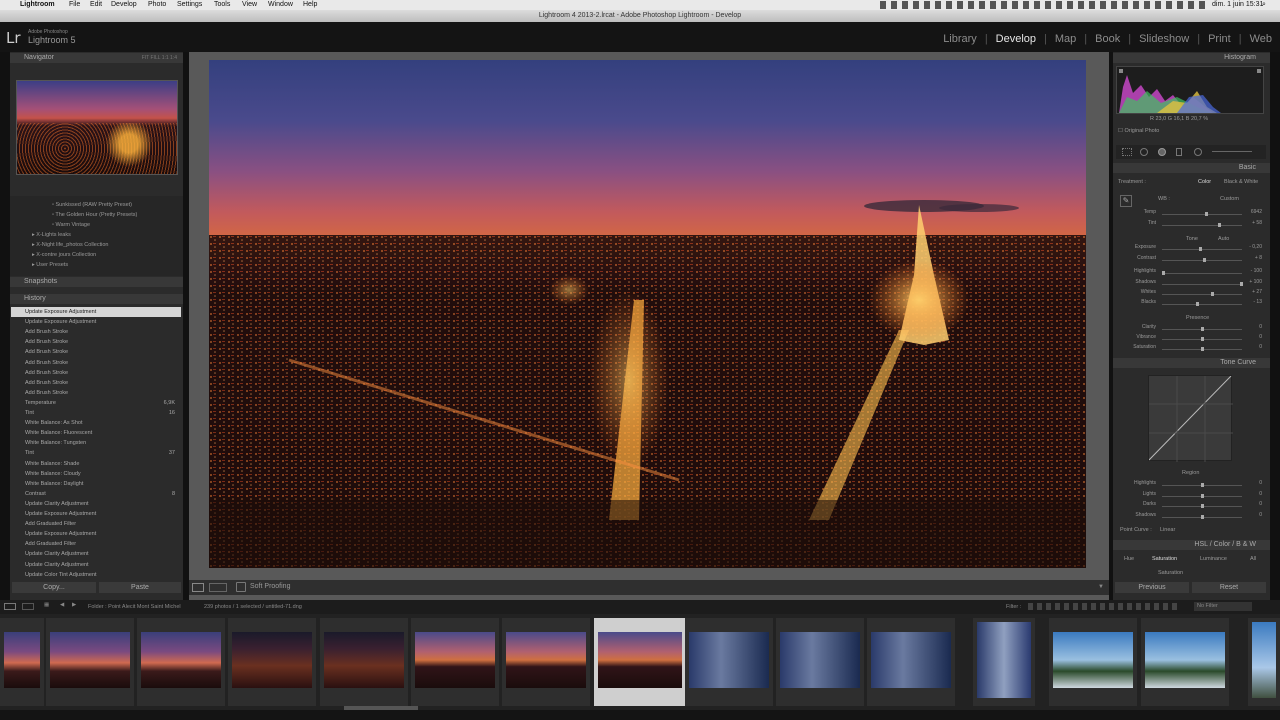  Describe the element at coordinates (1162, 152) in the screenshot. I see `red-eye-icon` at that location.